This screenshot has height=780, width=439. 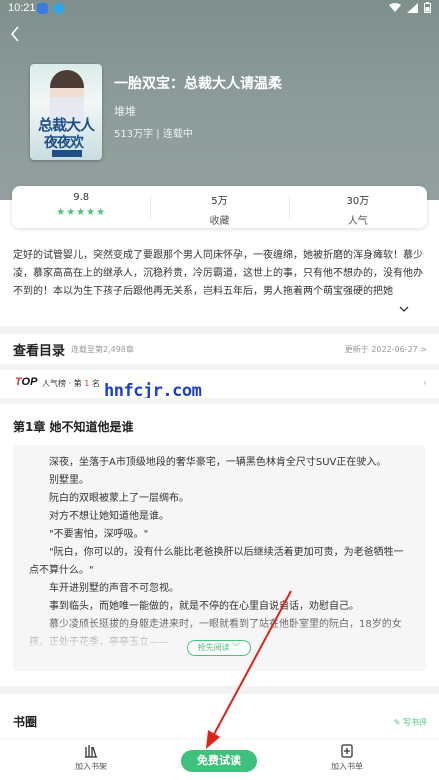 What do you see at coordinates (64, 143) in the screenshot?
I see `cover-title-line-2: 夜夜欢` at bounding box center [64, 143].